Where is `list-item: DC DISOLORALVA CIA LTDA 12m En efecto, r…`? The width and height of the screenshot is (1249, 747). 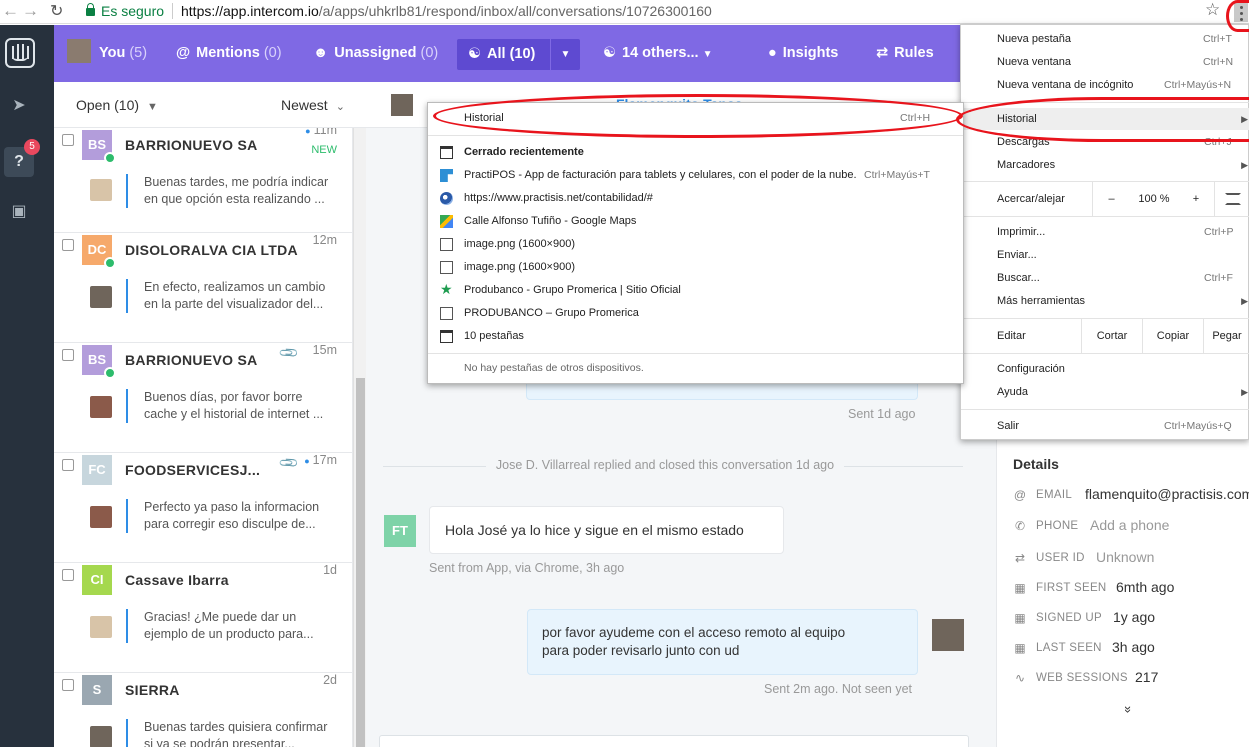 list-item: DC DISOLORALVA CIA LTDA 12m En efecto, r… is located at coordinates (203, 288).